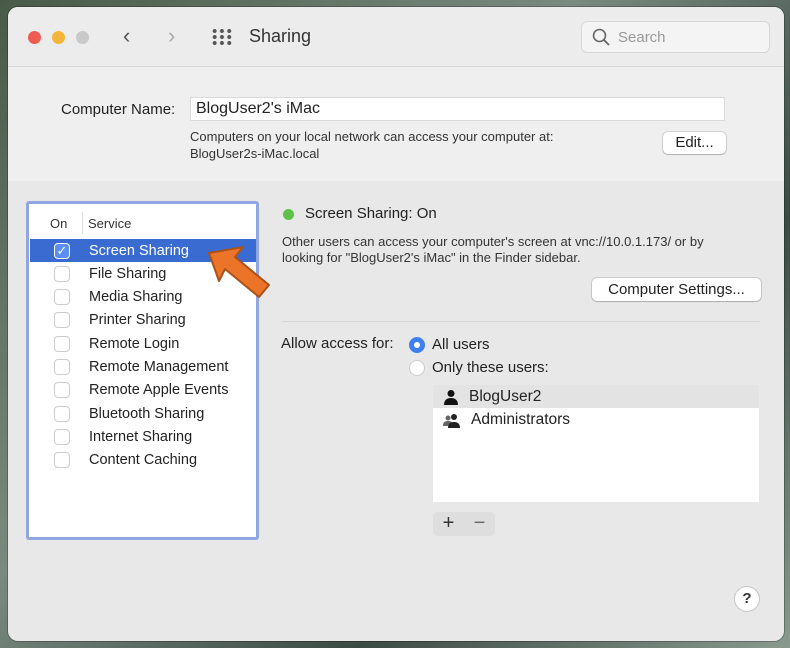  Describe the element at coordinates (147, 413) in the screenshot. I see `service-name: Bluetooth Sharing` at that location.